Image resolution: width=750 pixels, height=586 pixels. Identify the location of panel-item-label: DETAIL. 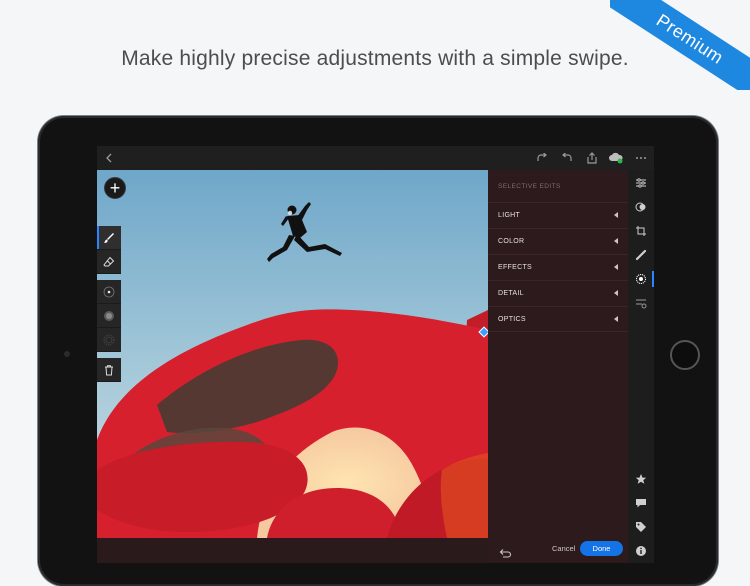
(511, 293).